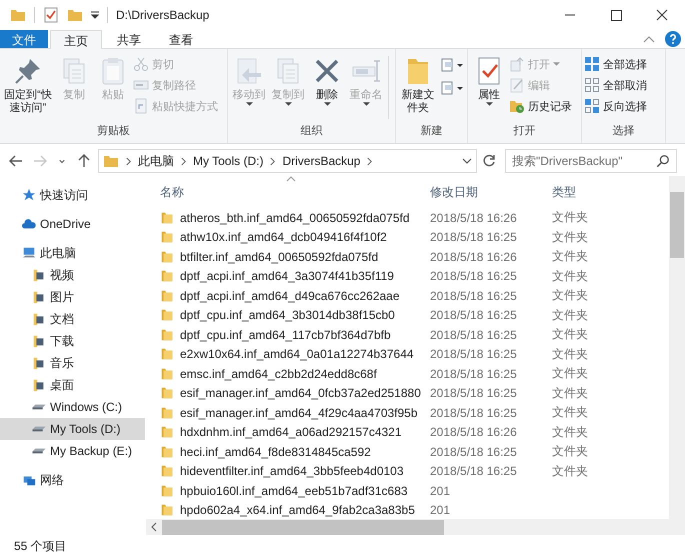 The width and height of the screenshot is (685, 557). What do you see at coordinates (113, 131) in the screenshot?
I see `group-label: 剪贴板` at bounding box center [113, 131].